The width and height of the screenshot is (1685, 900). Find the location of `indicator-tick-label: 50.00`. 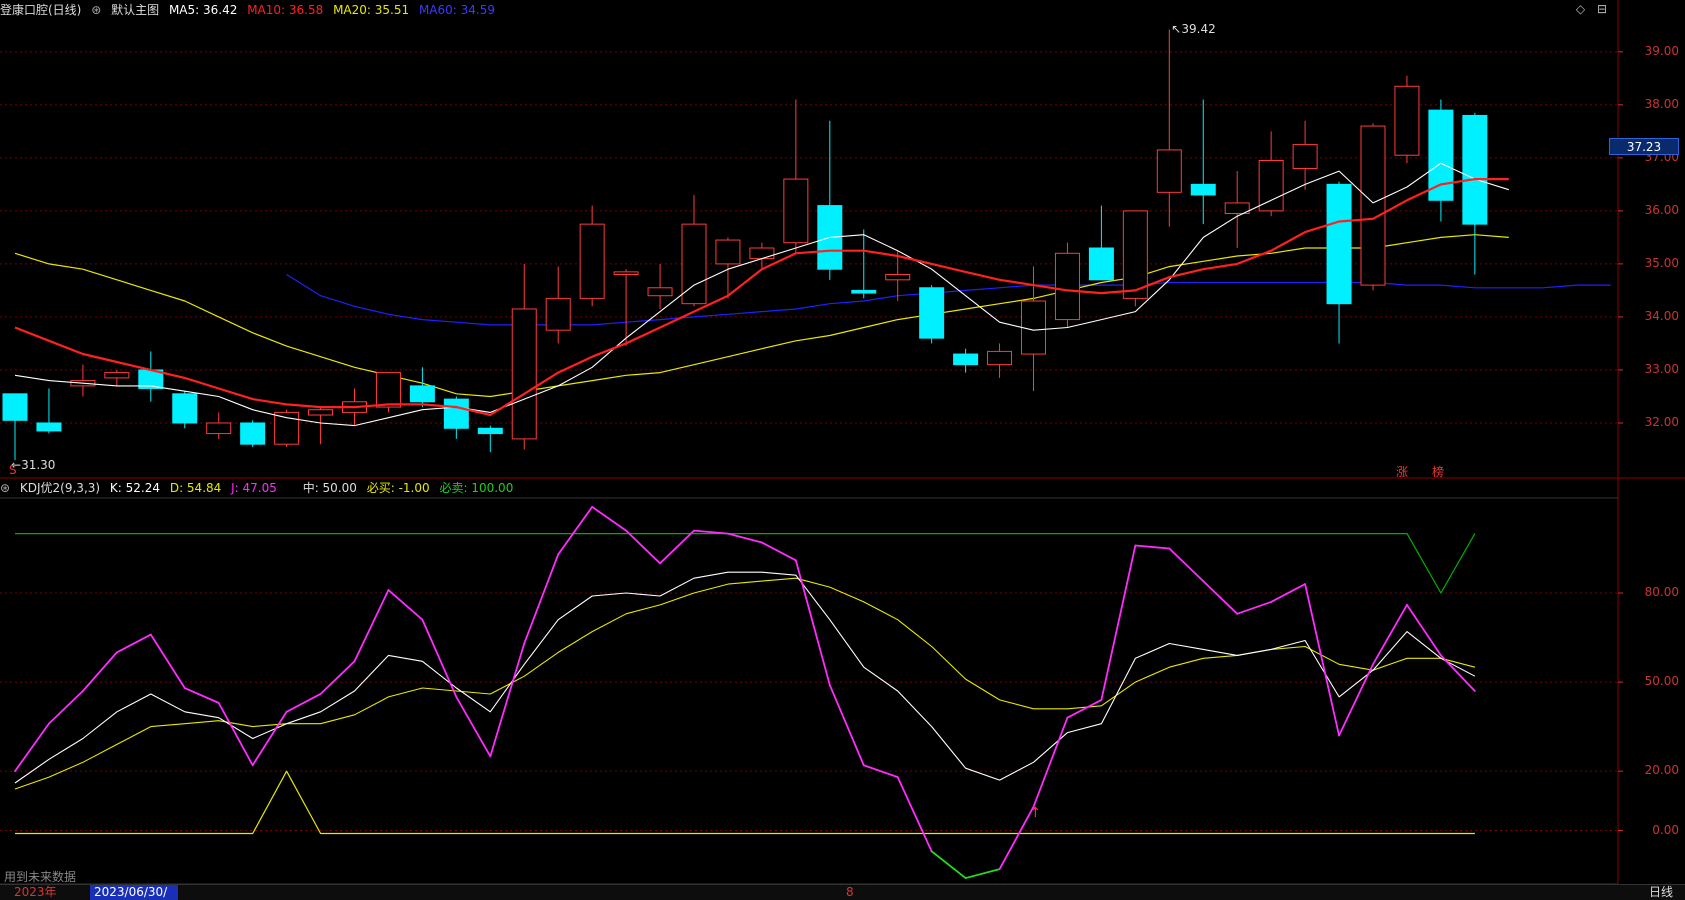

indicator-tick-label: 50.00 is located at coordinates (1661, 681).